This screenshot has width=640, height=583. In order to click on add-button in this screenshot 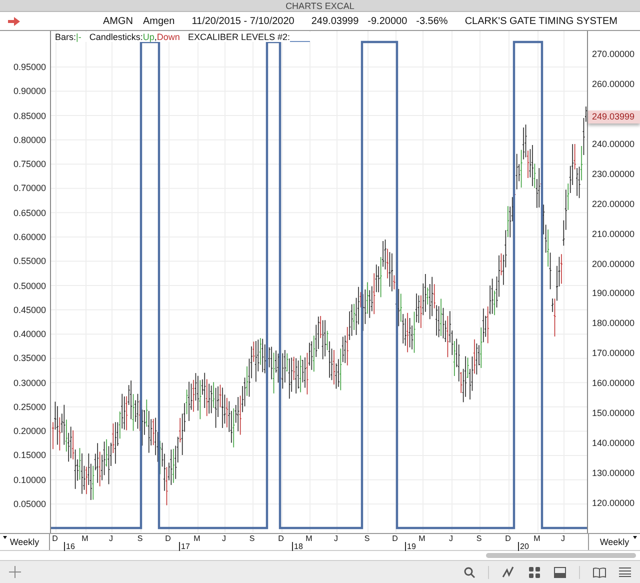, I will do `click(15, 572)`.